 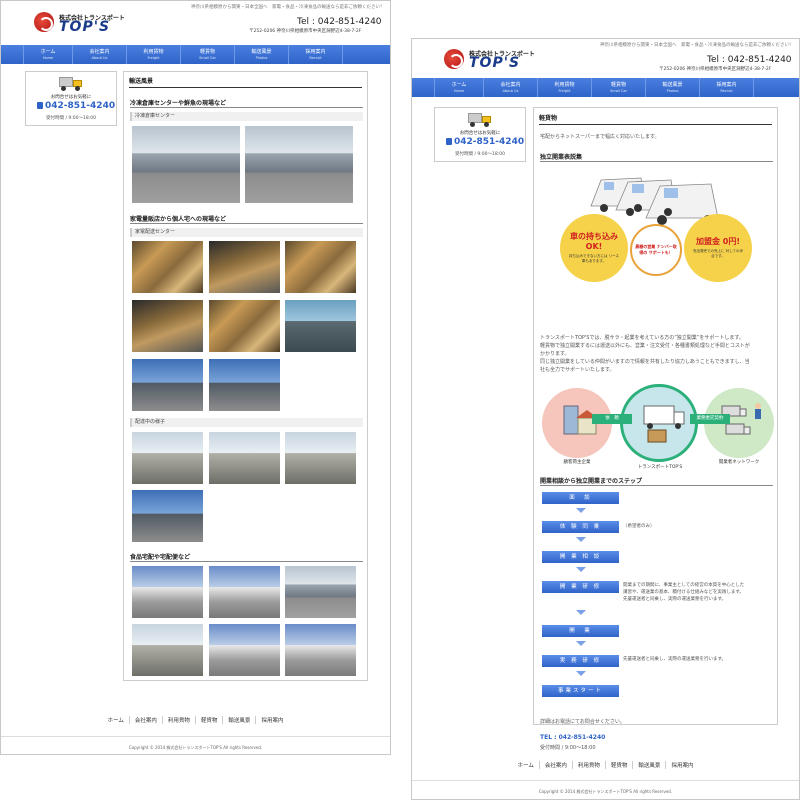 I want to click on nav-sublabel: Photos, so click(x=672, y=90).